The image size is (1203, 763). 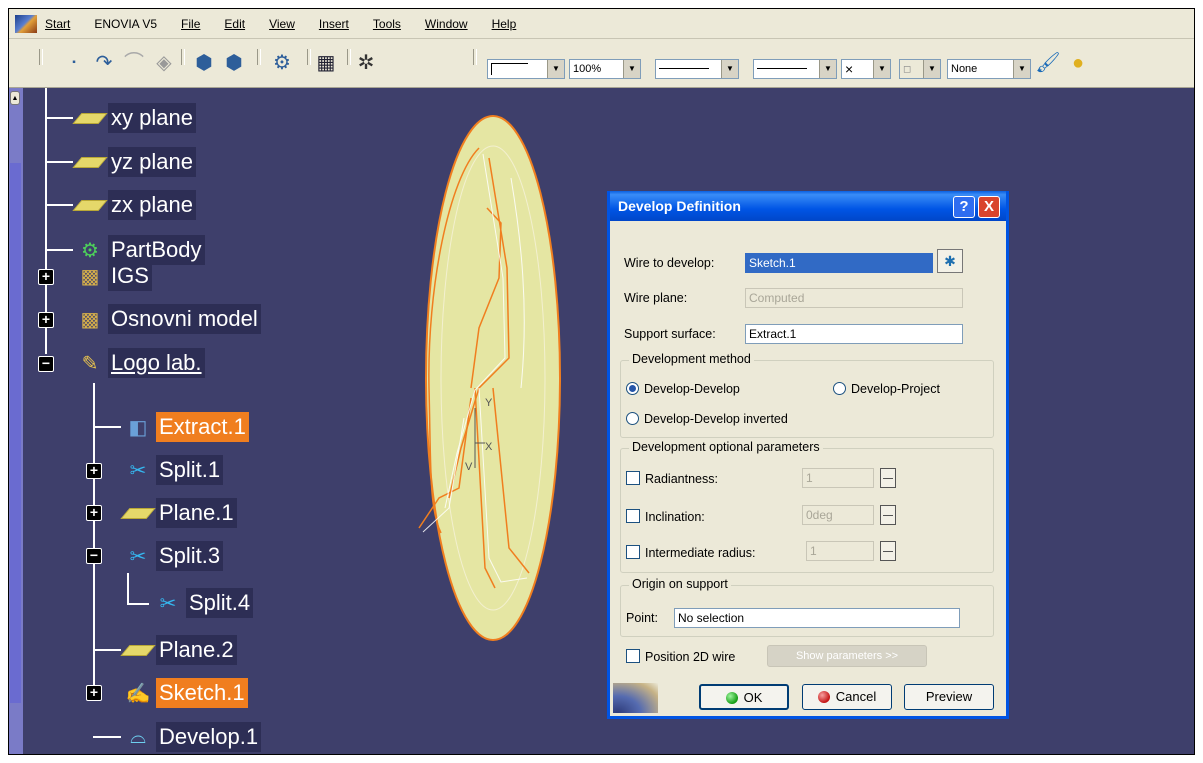 What do you see at coordinates (1048, 63) in the screenshot?
I see `paint-icon: 🖌` at bounding box center [1048, 63].